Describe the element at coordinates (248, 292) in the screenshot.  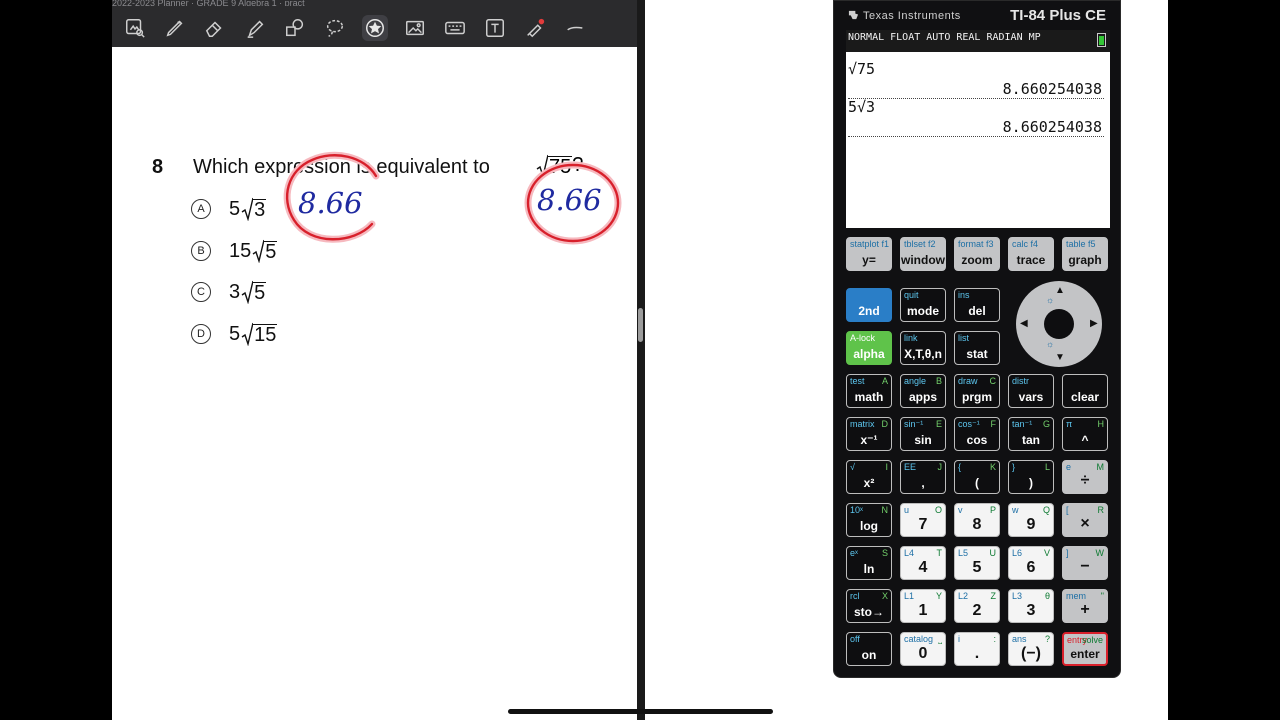
I see `choice-c-expression: 35` at that location.